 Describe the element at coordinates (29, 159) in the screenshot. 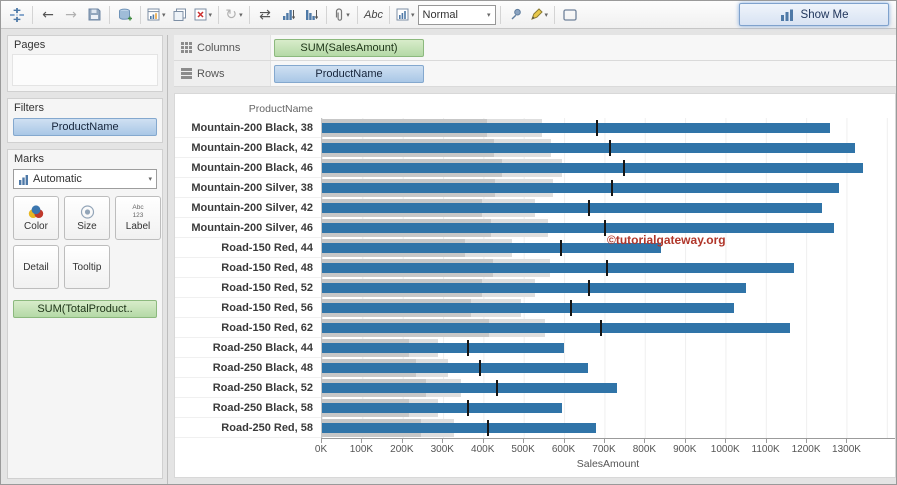

I see `marks-title: Marks` at that location.